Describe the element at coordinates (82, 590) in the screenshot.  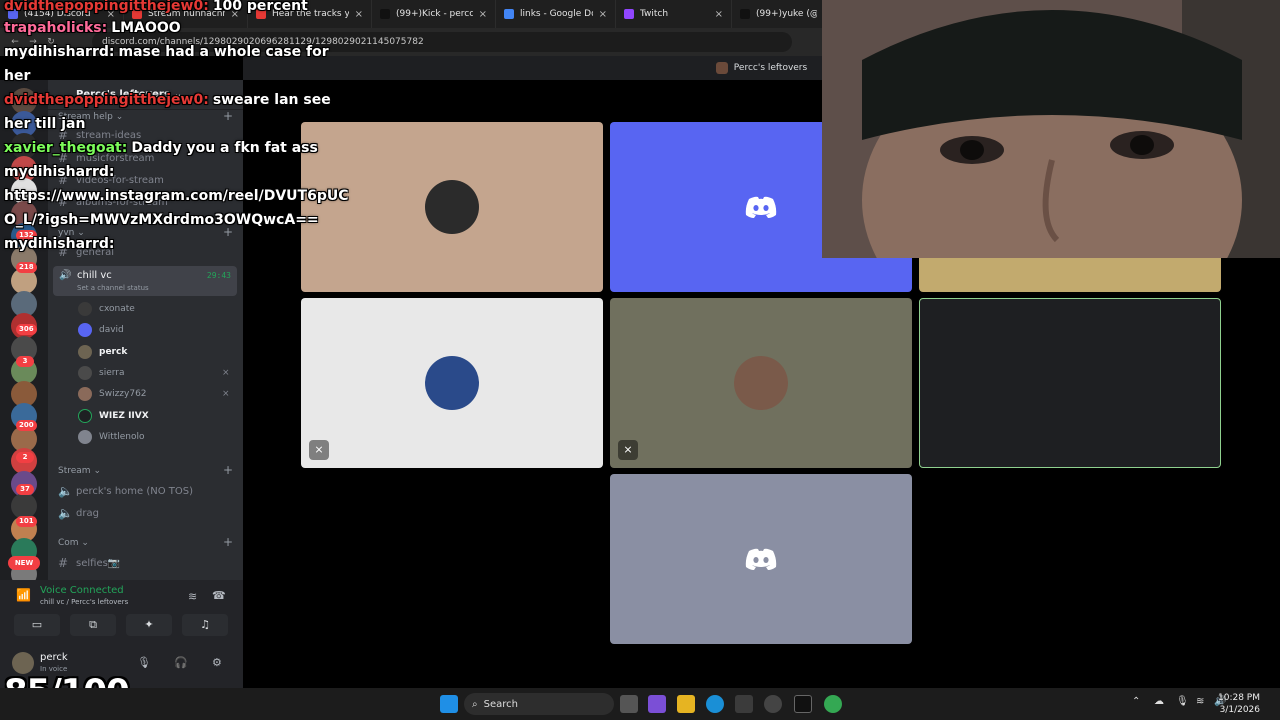
I see `voice-connected-label: Voice Connected` at that location.